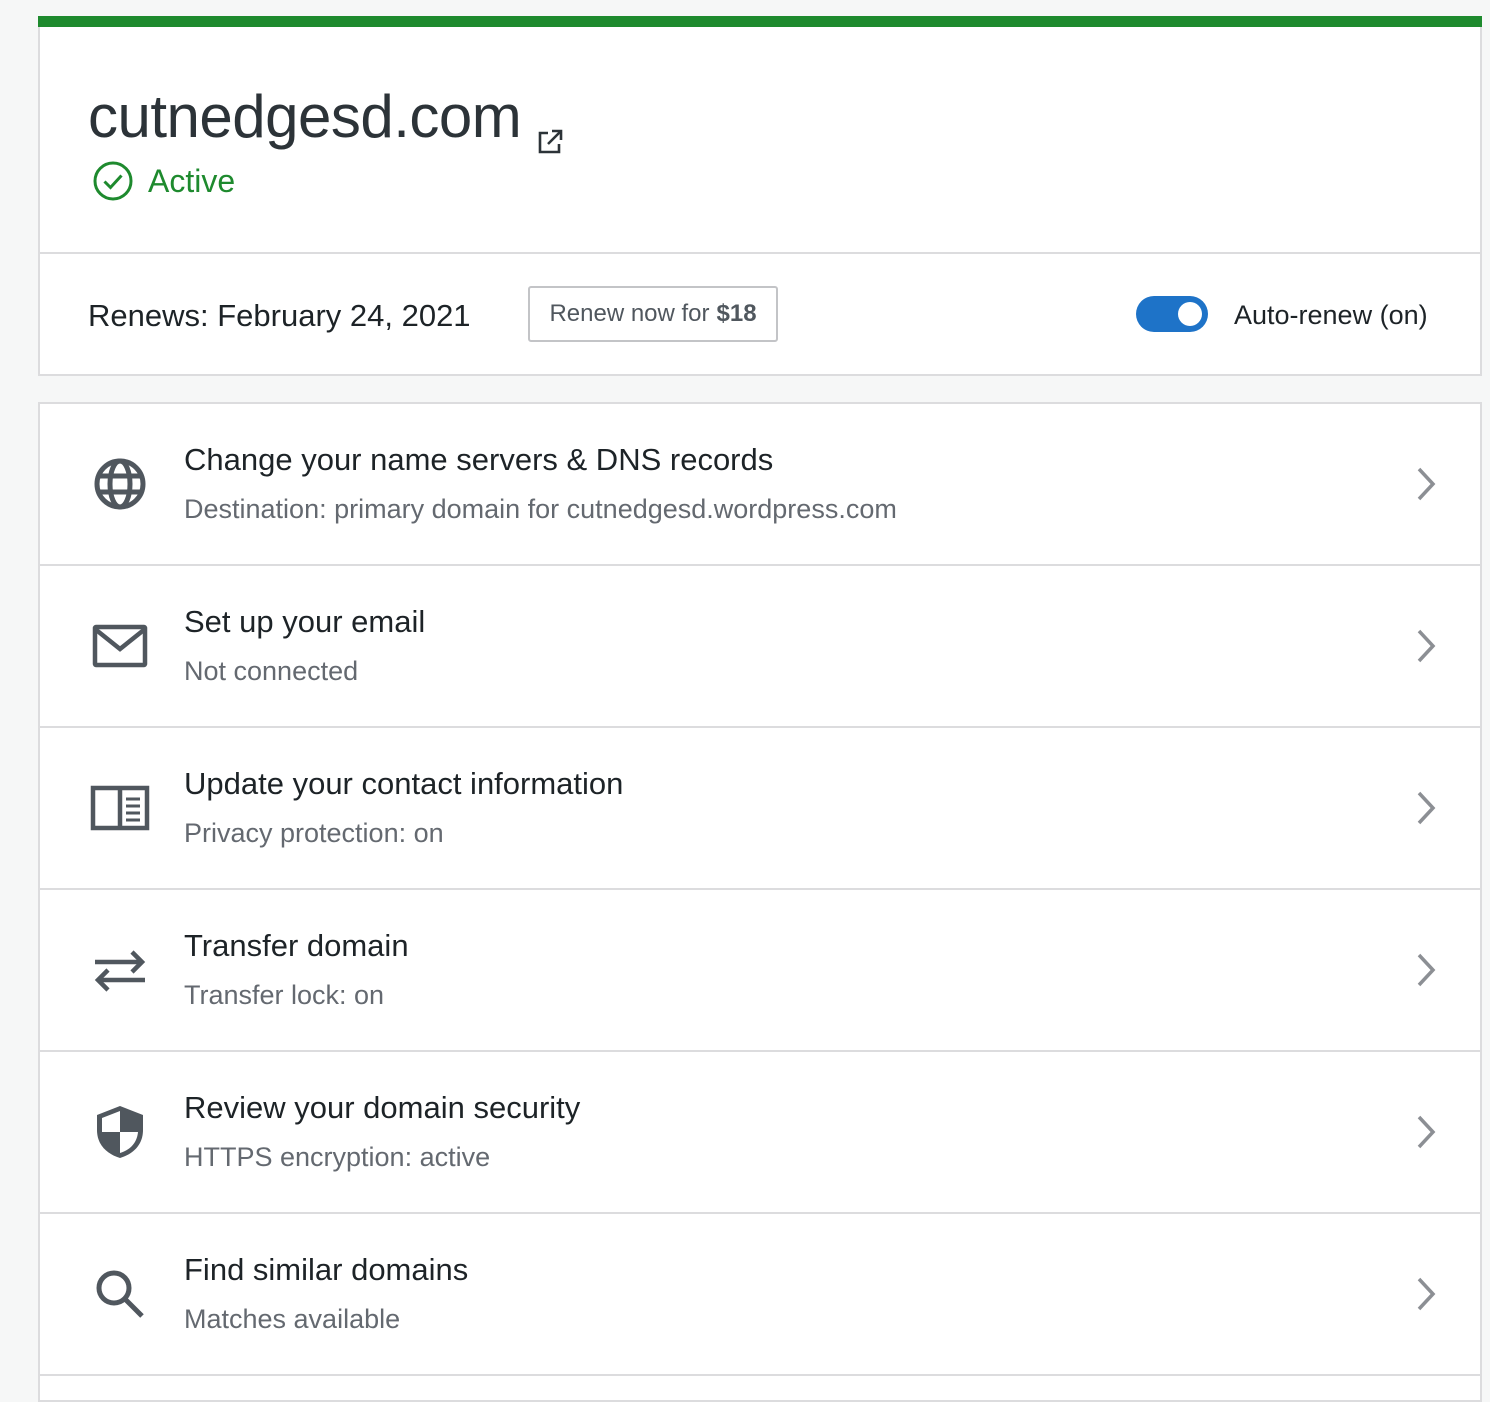  Describe the element at coordinates (760, 1295) in the screenshot. I see `list-item-similar-domains: Find similar domains Matches available` at that location.